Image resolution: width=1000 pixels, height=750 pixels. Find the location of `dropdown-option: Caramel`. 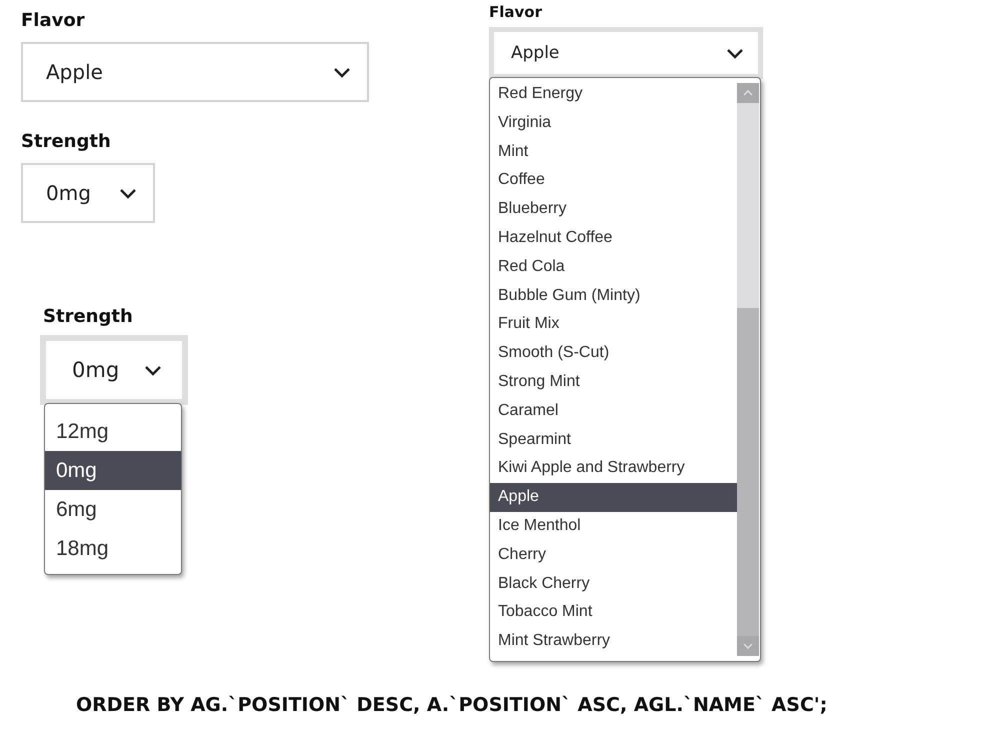

dropdown-option: Caramel is located at coordinates (614, 411).